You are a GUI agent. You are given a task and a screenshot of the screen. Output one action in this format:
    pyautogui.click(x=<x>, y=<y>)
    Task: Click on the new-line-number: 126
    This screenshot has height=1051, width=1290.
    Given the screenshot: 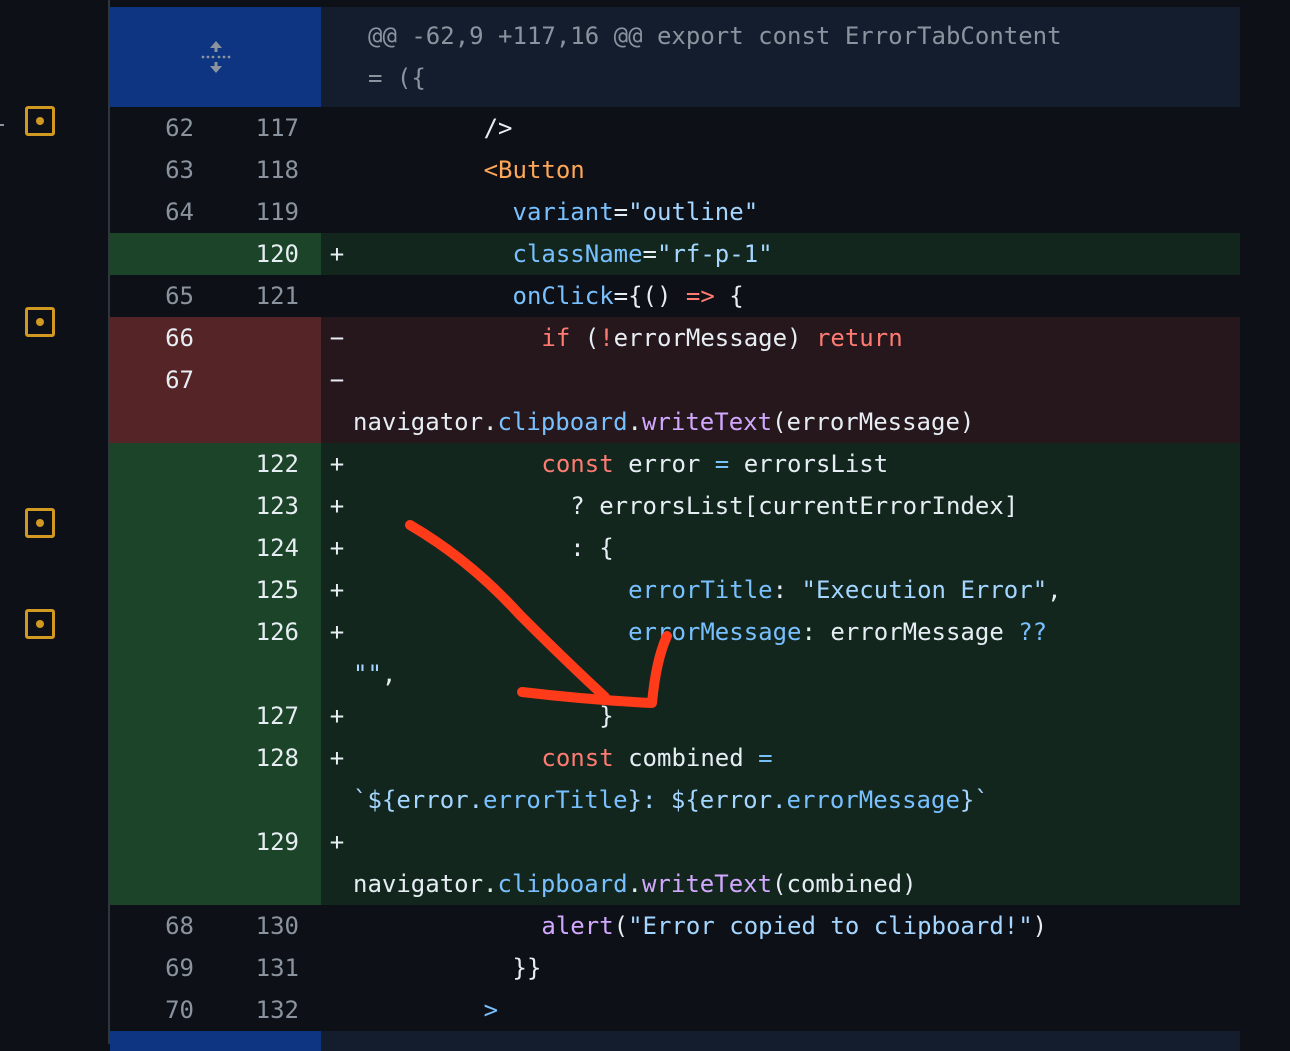 What is the action you would take?
    pyautogui.click(x=246, y=653)
    